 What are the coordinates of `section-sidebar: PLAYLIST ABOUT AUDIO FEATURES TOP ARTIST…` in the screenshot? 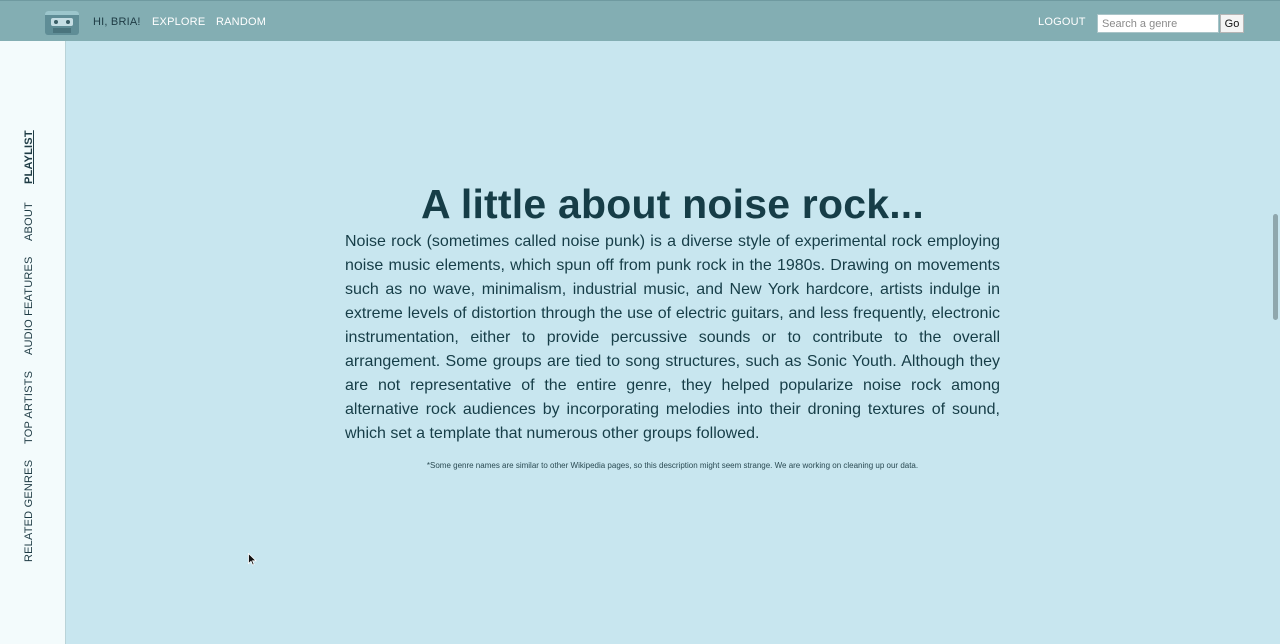 It's located at (33, 342).